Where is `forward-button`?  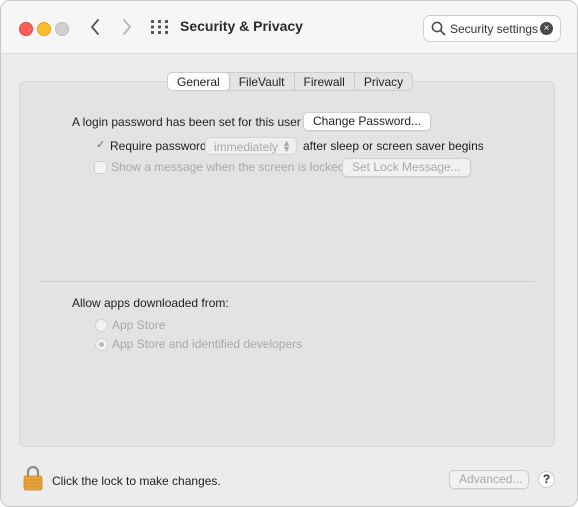 forward-button is located at coordinates (127, 27).